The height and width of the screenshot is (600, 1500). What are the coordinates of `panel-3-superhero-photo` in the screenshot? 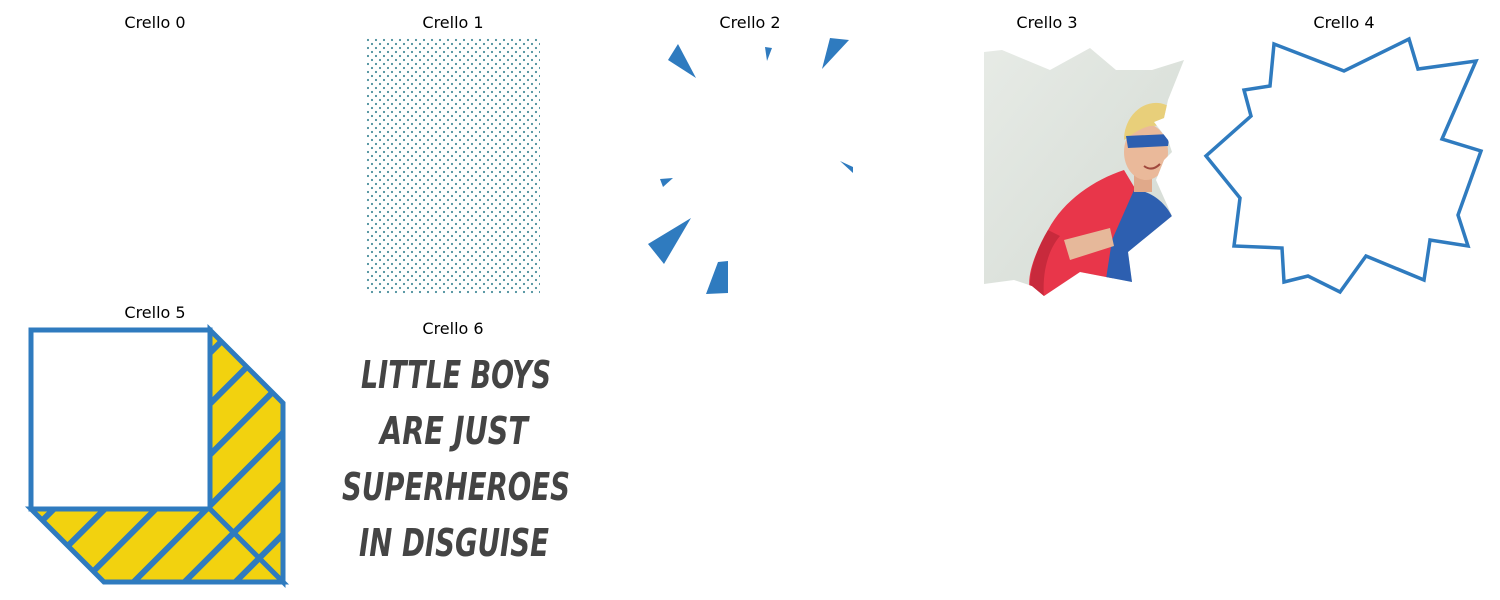 It's located at (1086, 169).